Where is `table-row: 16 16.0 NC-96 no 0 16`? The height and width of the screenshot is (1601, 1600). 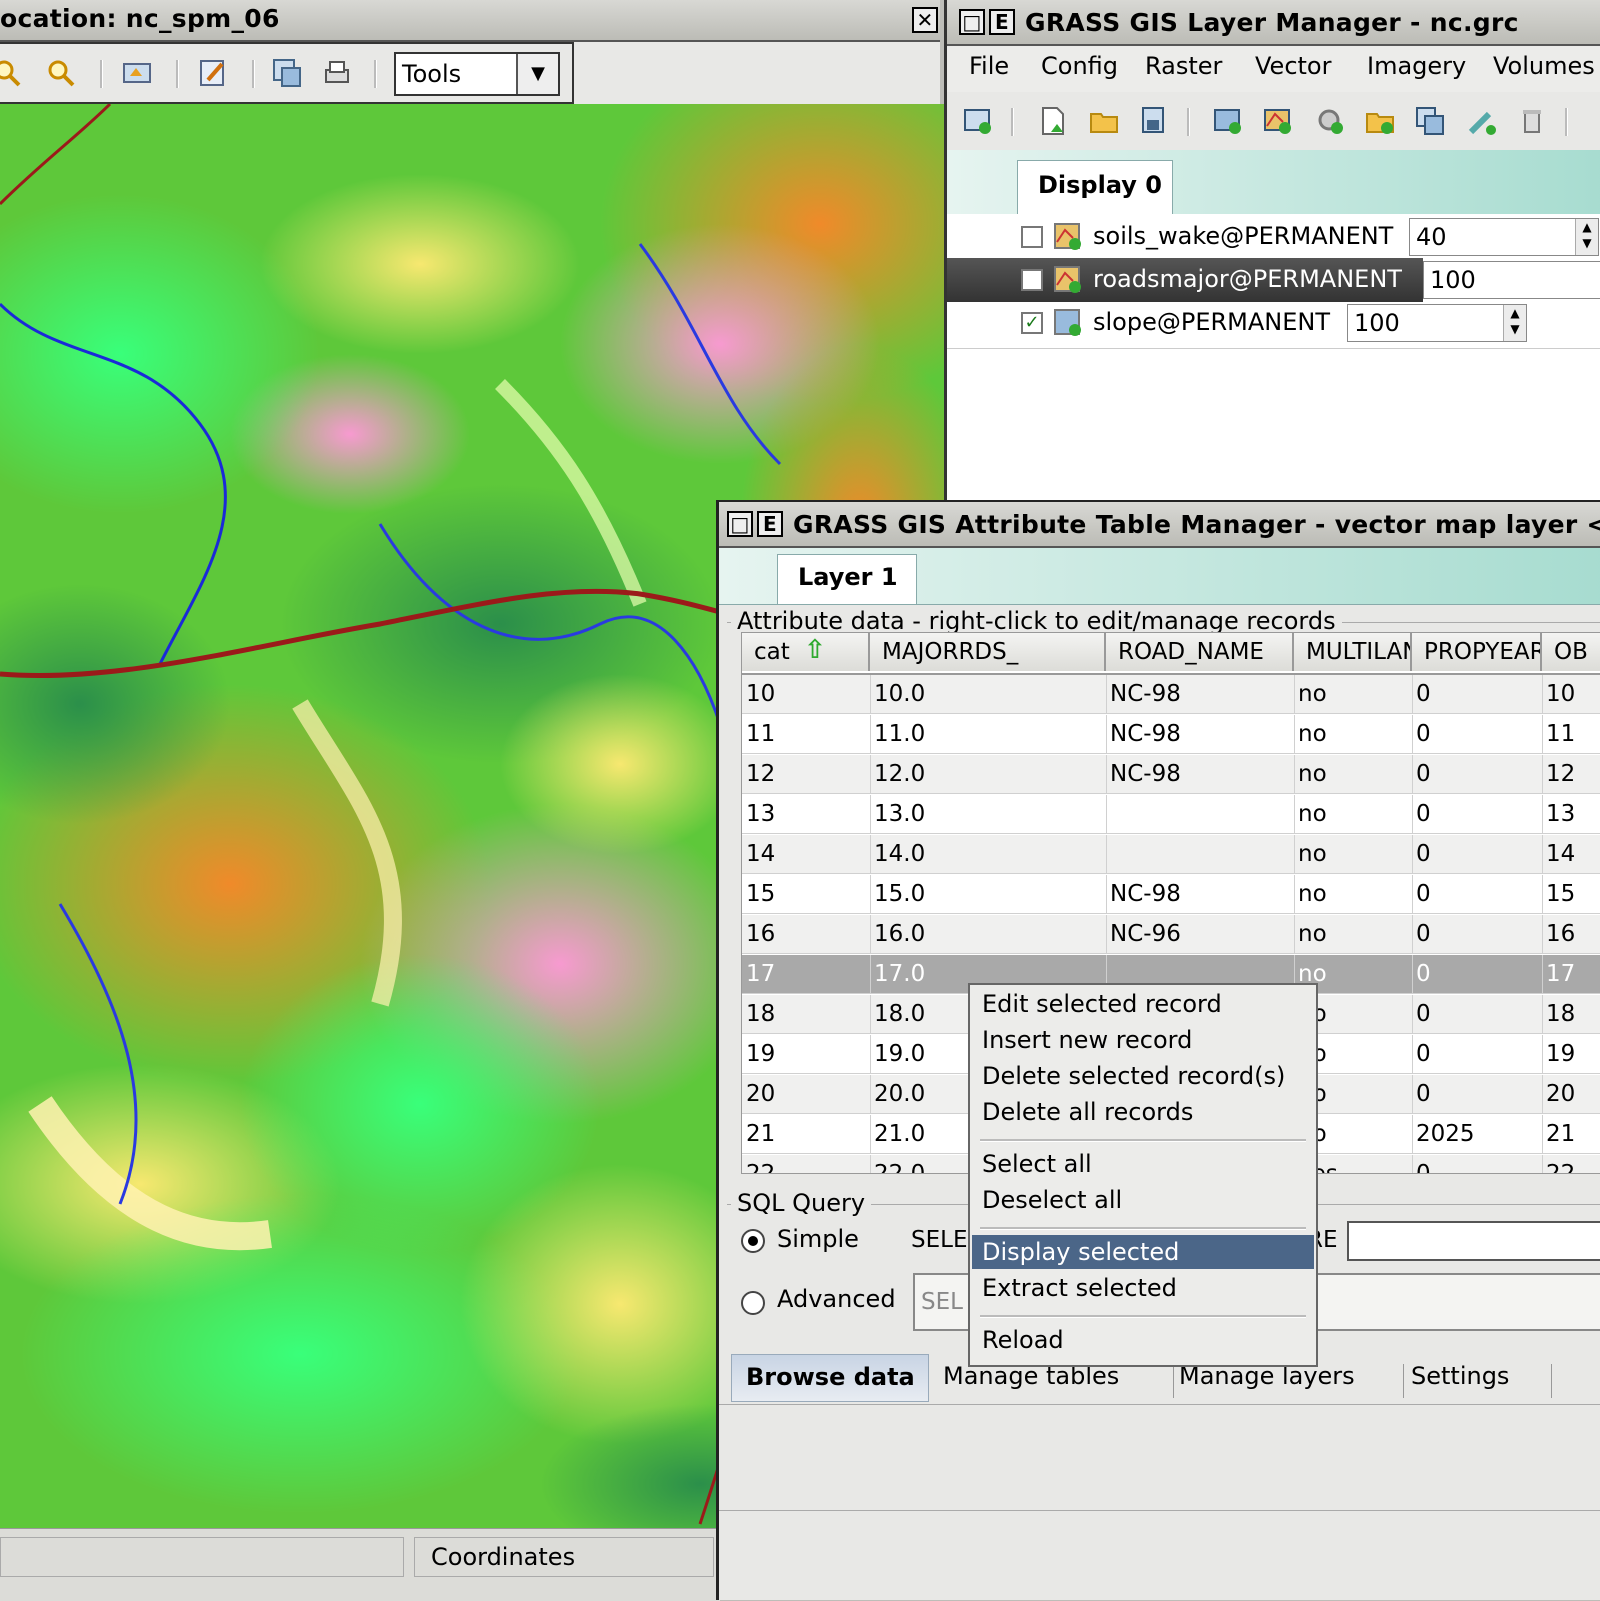
table-row: 16 16.0 NC-96 no 0 16 is located at coordinates (1171, 934).